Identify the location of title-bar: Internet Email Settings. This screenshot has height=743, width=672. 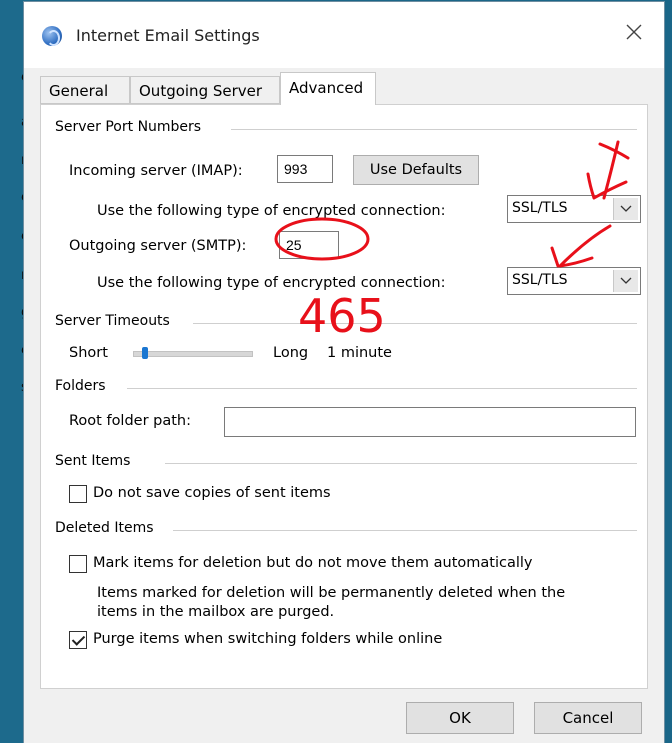
(344, 35).